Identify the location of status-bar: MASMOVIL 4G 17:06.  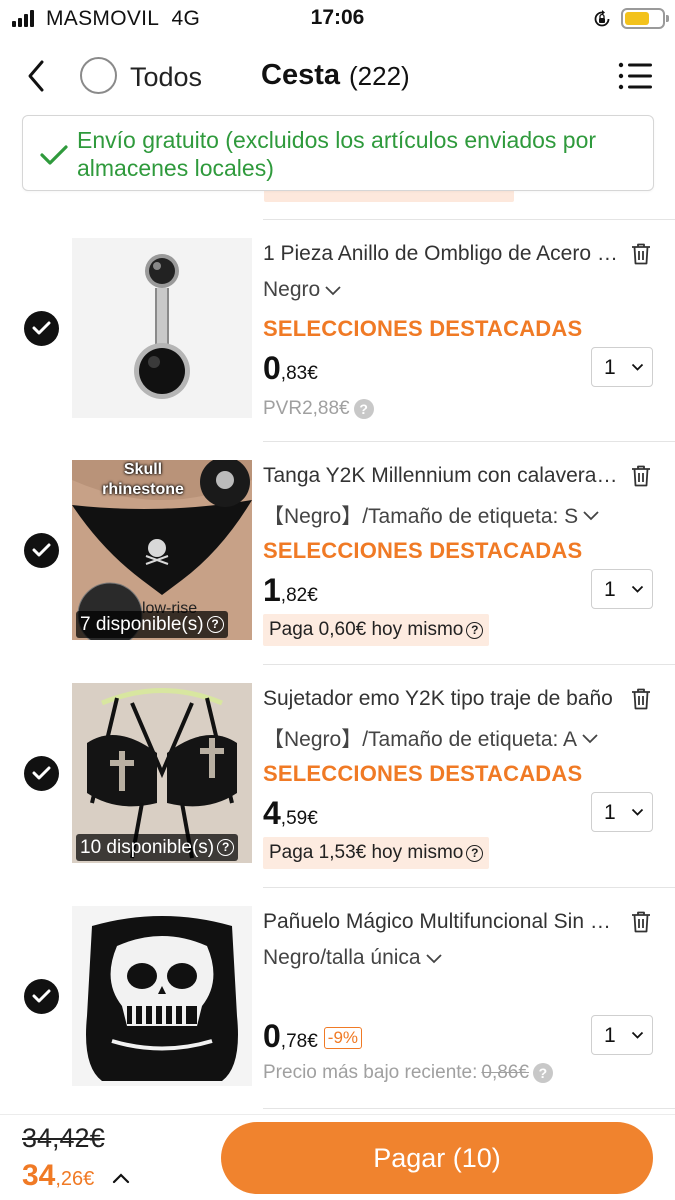
(337, 19).